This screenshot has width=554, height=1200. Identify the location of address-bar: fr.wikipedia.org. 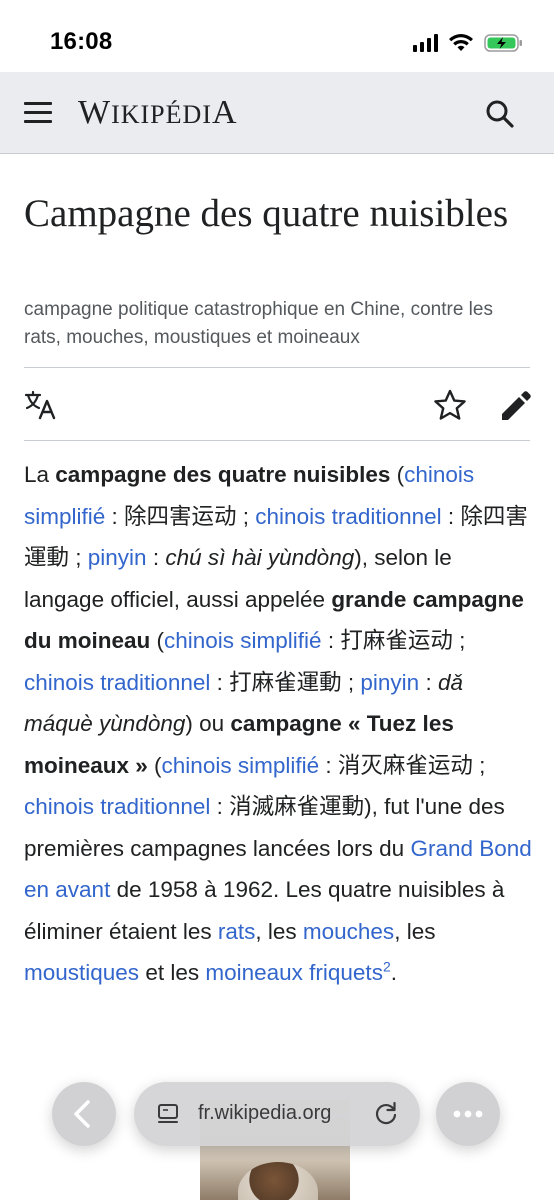
(277, 1114).